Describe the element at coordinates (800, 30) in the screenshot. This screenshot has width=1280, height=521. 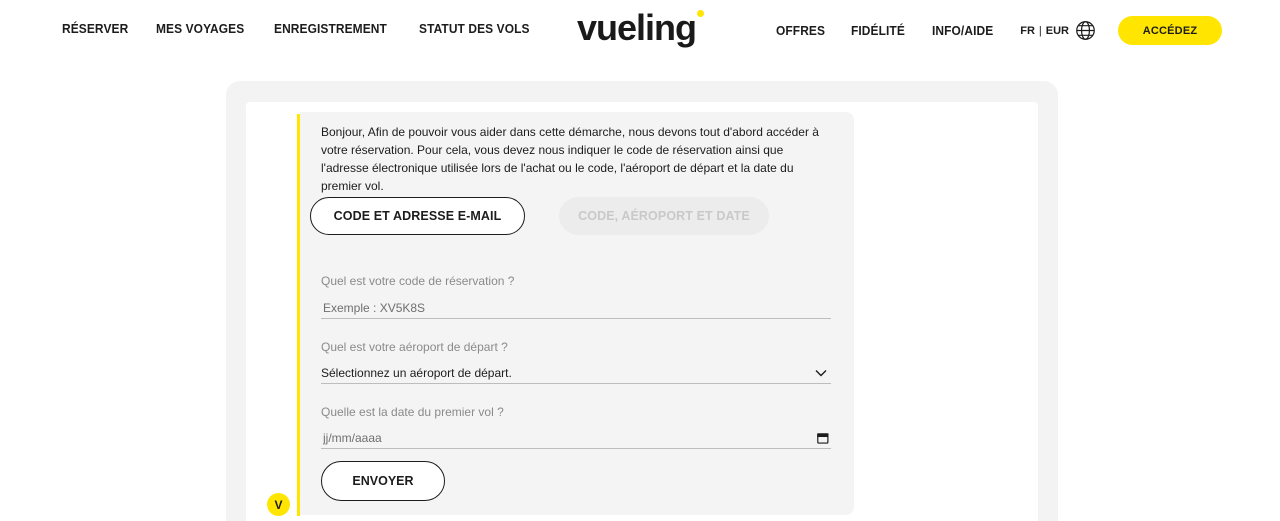
I see `nav-offres: OFFRES` at that location.